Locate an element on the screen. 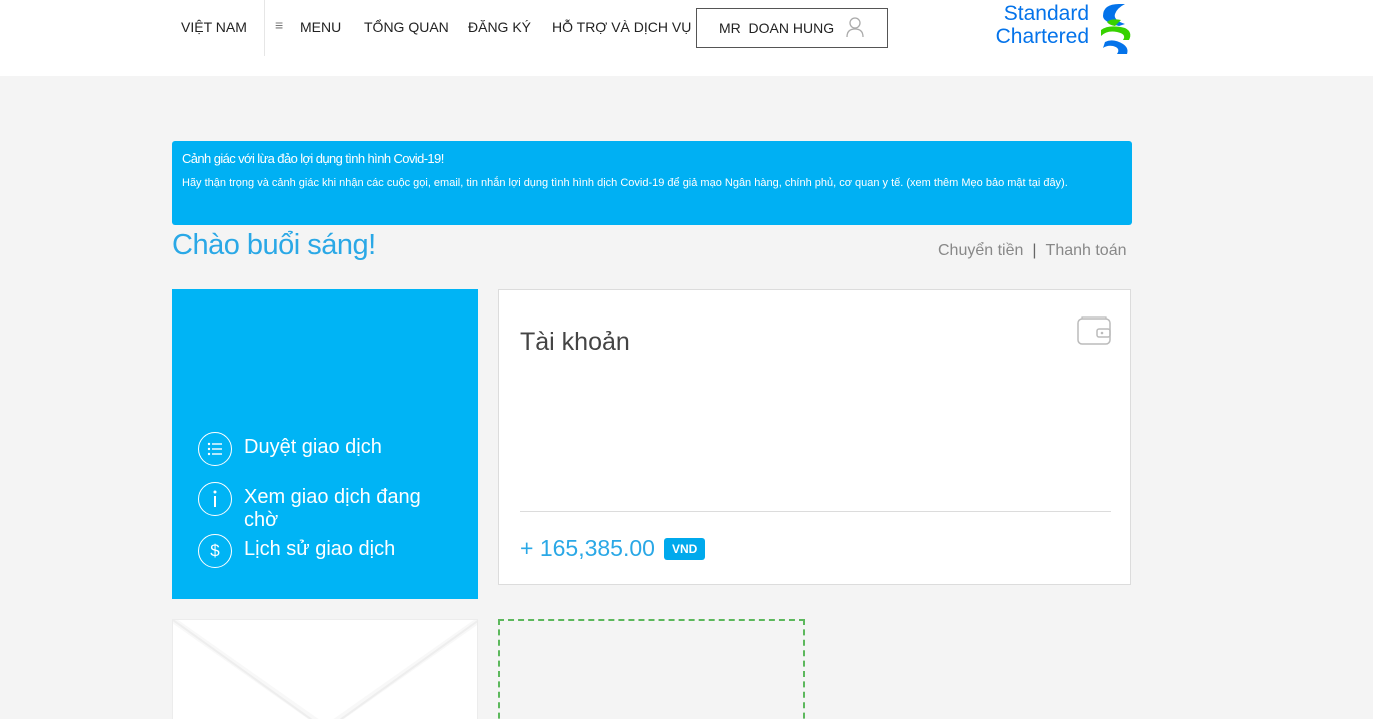  hamburger-menu-icon: ≡ is located at coordinates (279, 25).